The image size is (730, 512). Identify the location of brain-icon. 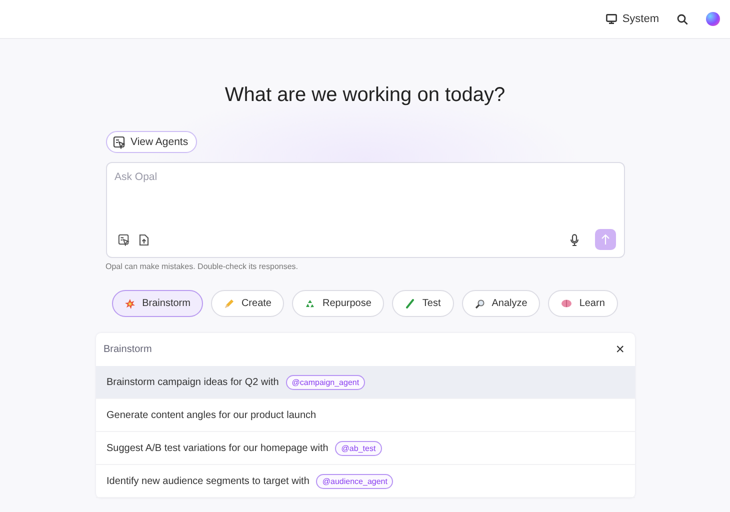
(566, 303).